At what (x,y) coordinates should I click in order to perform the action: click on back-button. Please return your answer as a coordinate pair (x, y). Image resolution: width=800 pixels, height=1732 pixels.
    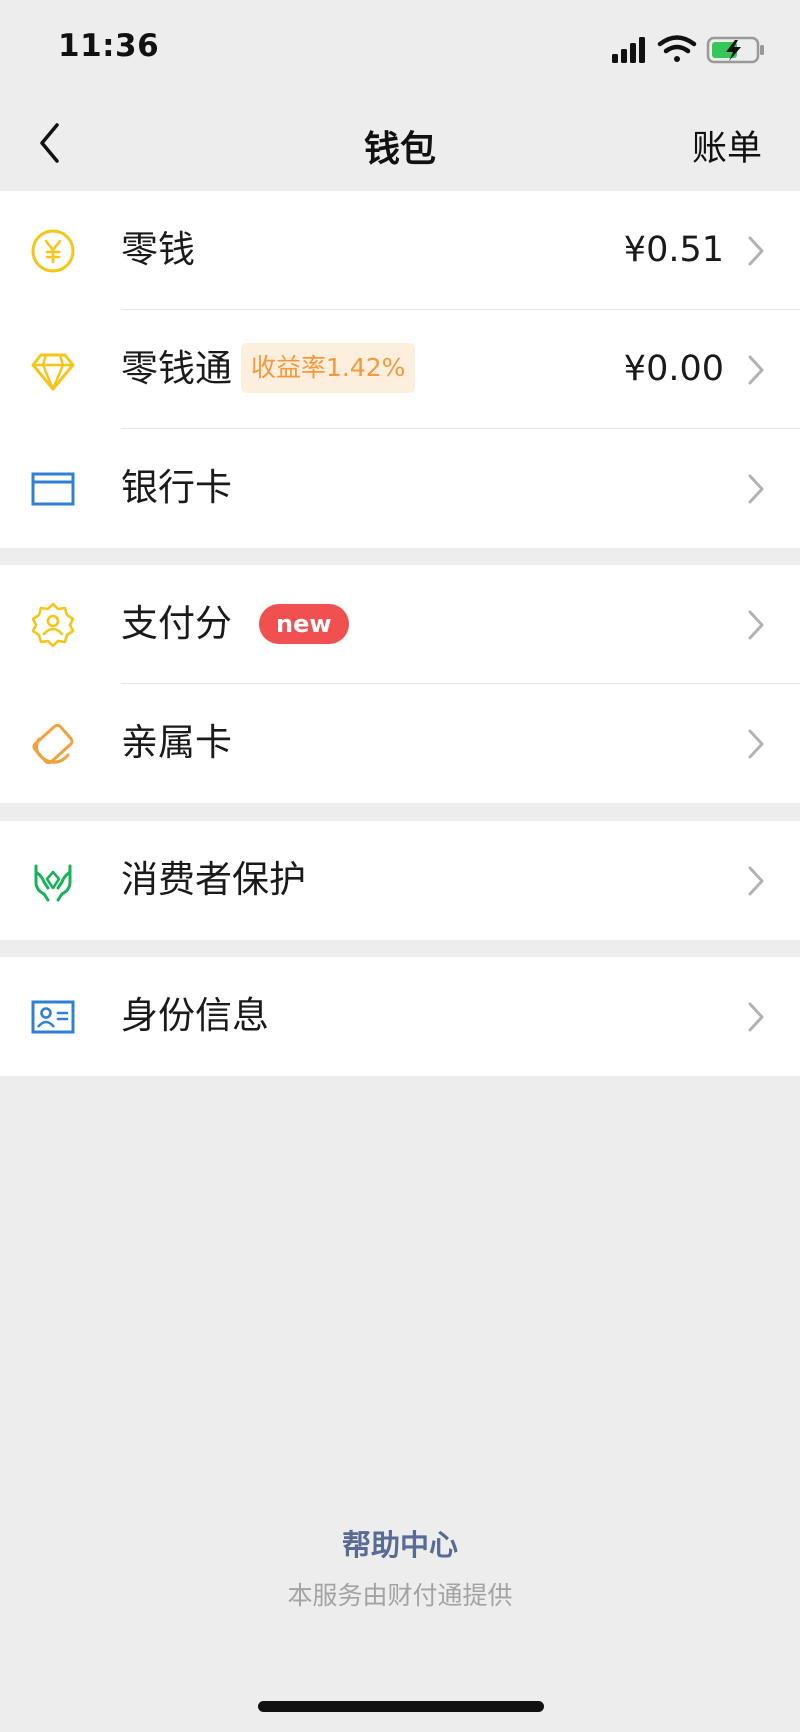
    Looking at the image, I should click on (53, 143).